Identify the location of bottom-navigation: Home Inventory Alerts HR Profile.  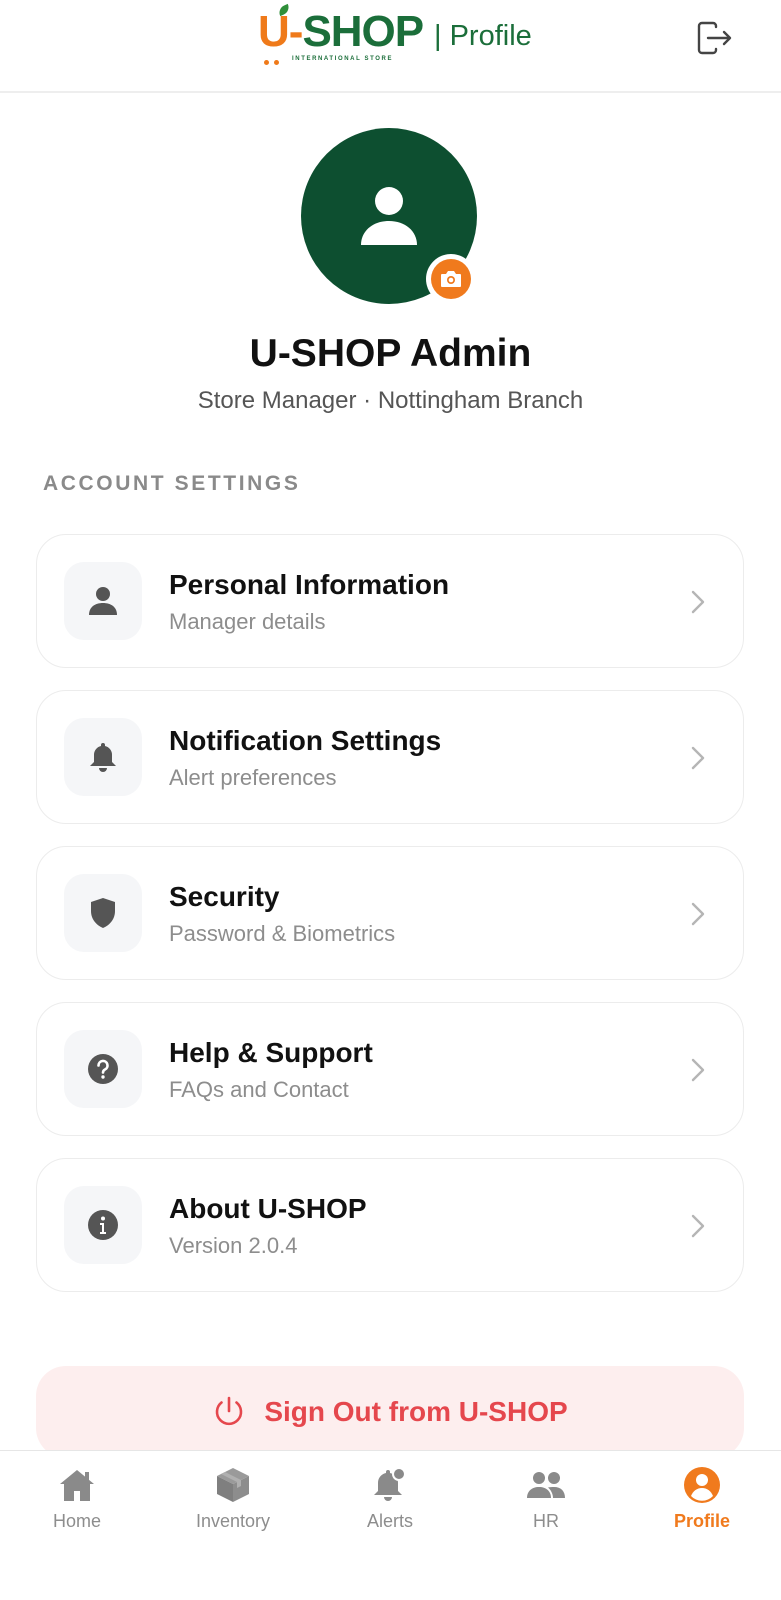
(390, 1525).